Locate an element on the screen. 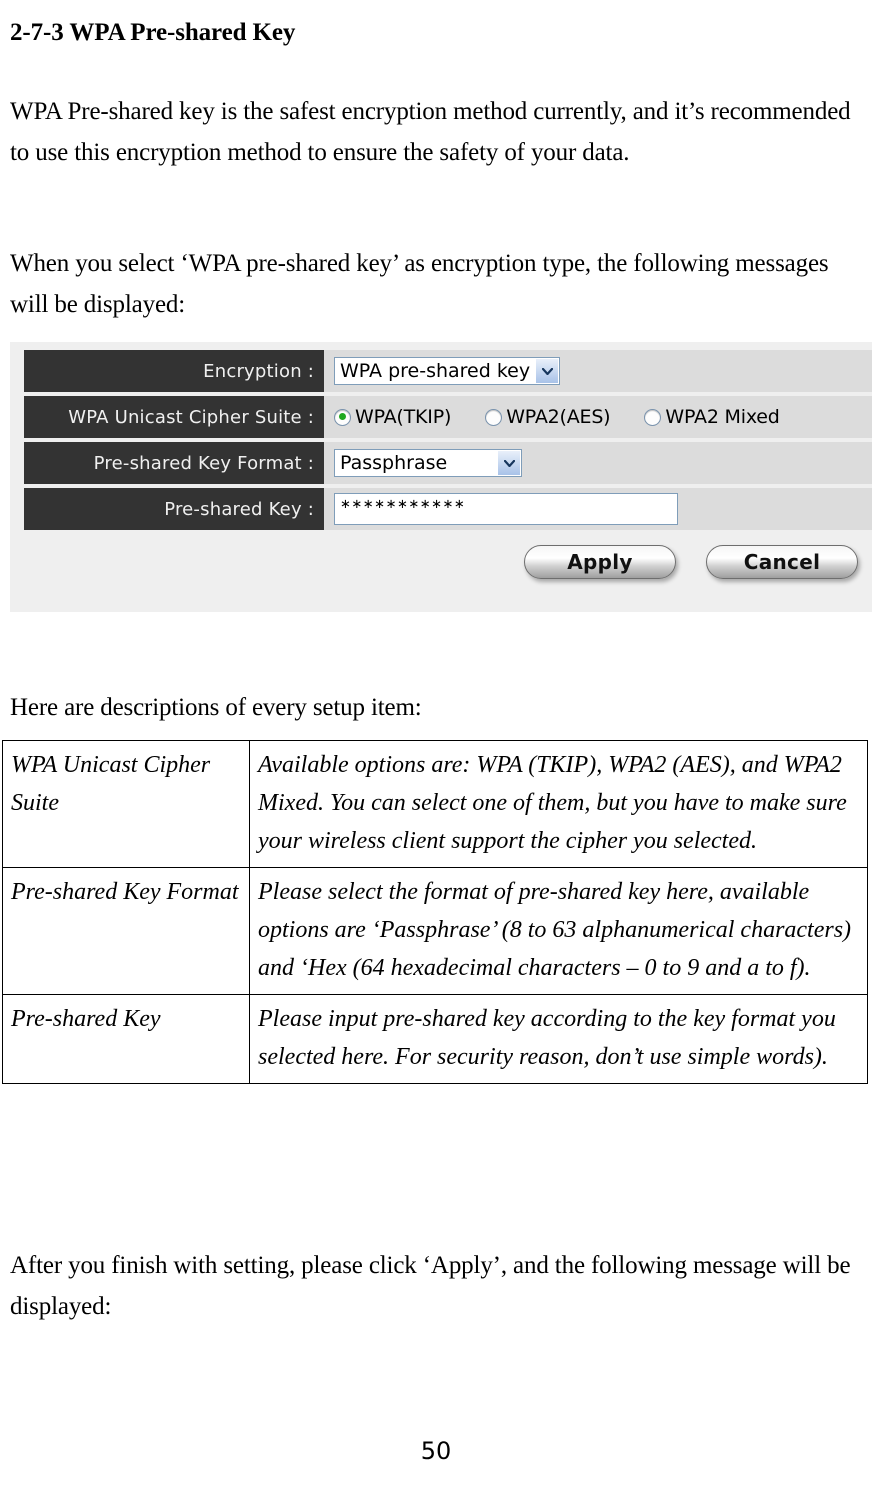  encryption-field: WPA pre-shared key is located at coordinates (598, 371).